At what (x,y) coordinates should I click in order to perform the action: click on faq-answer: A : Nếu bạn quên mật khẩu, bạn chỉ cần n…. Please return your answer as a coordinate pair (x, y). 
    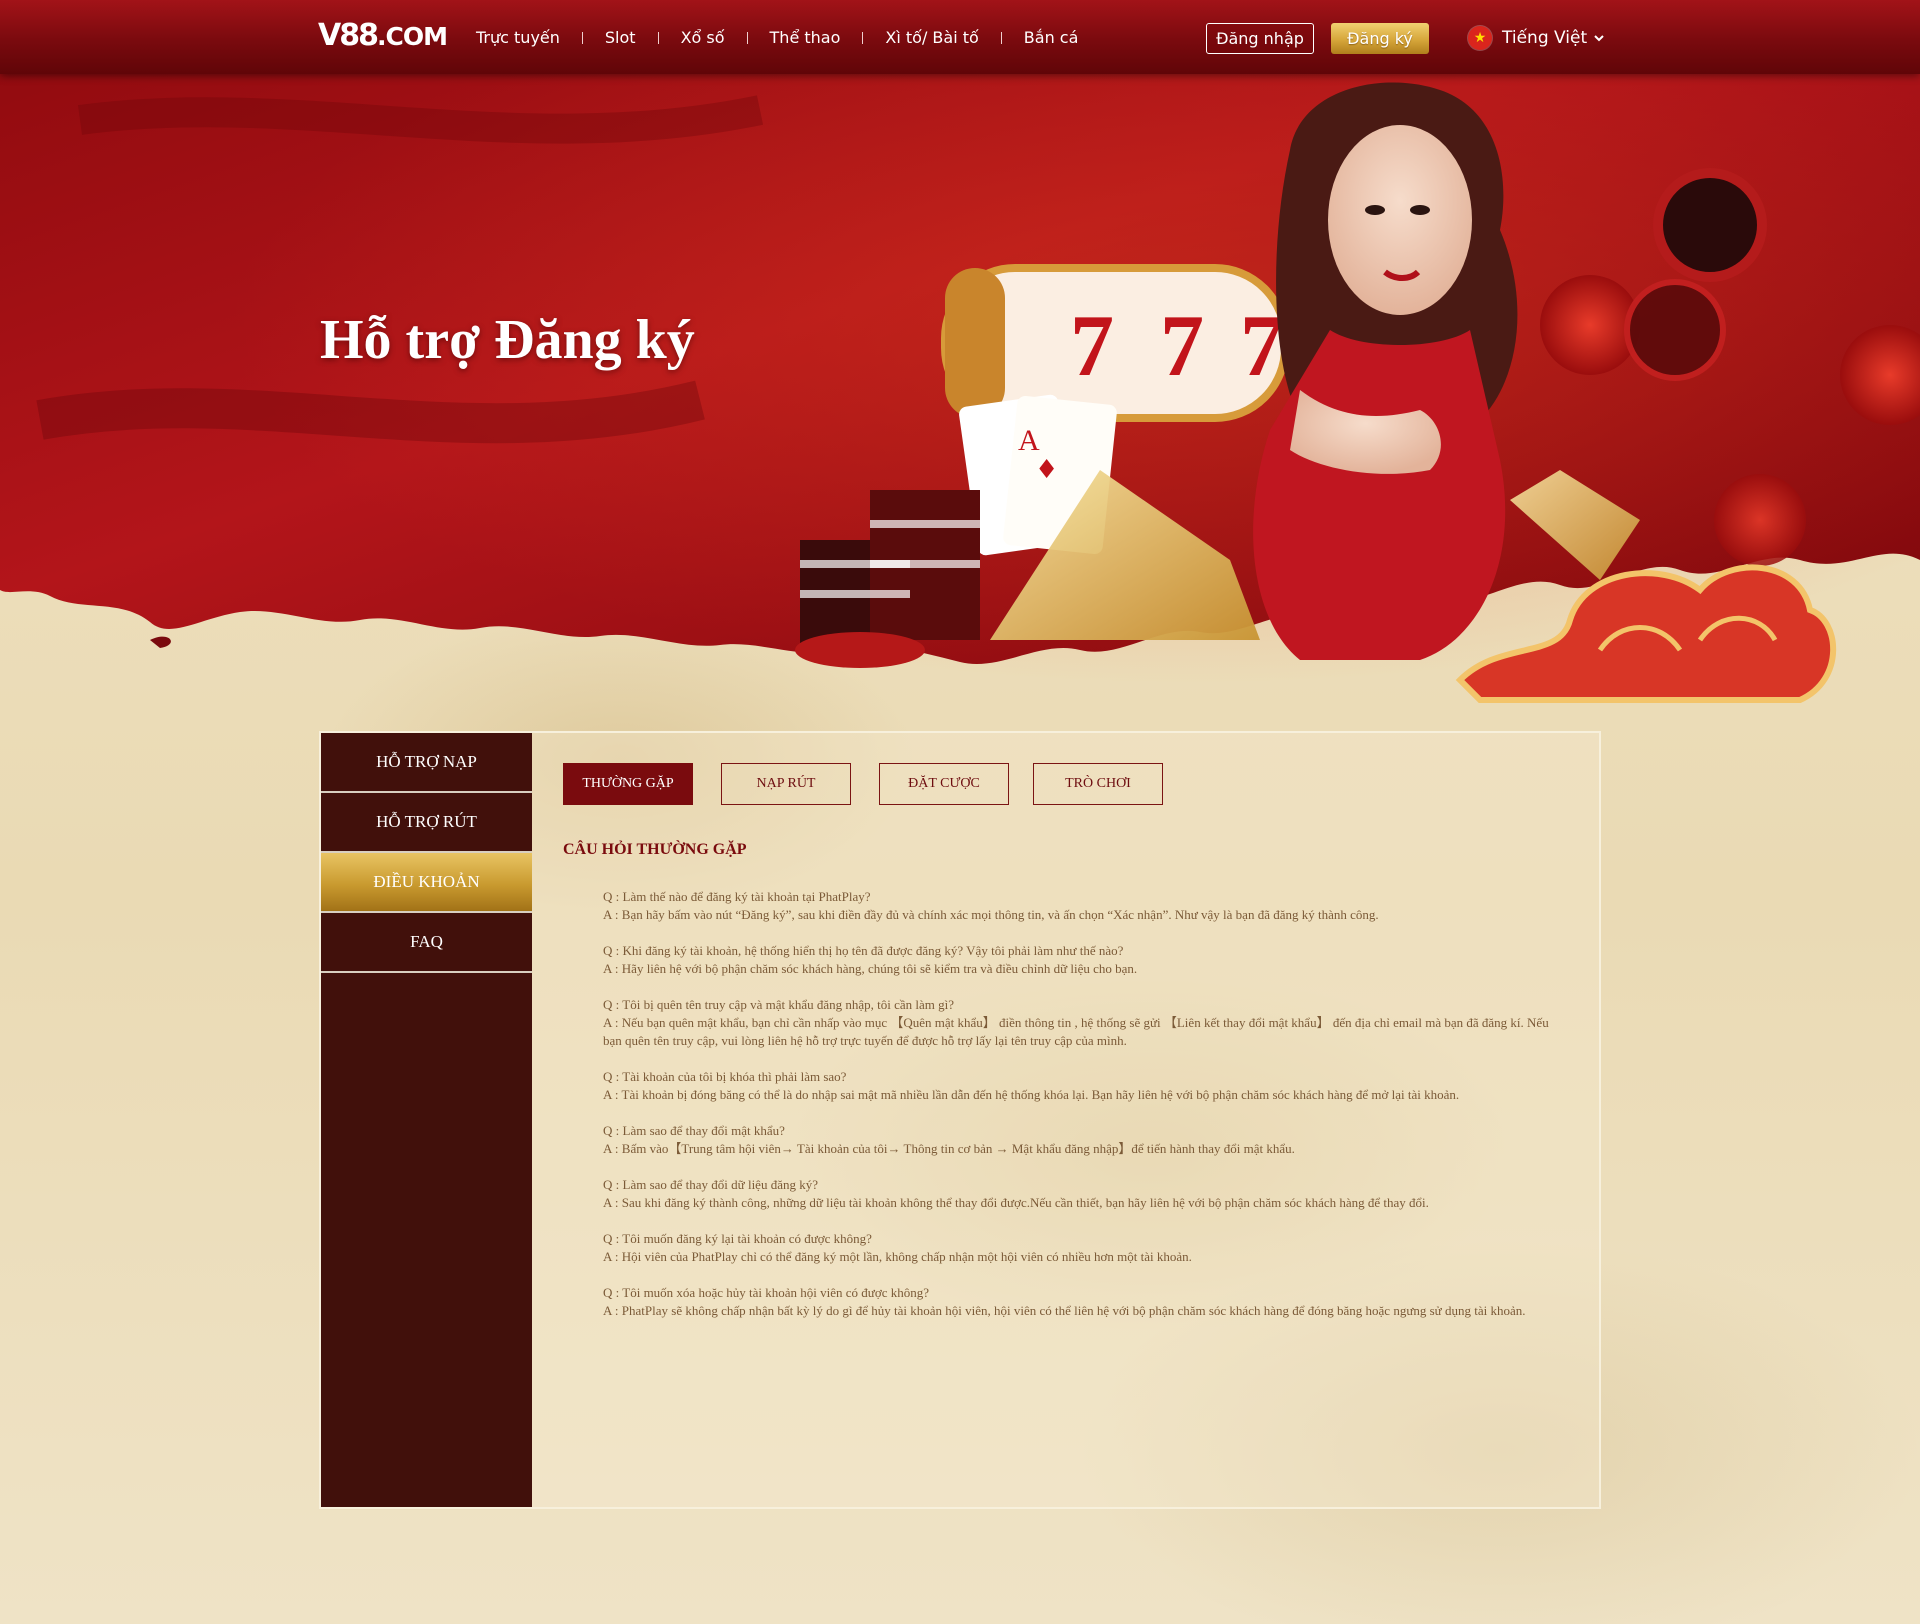
    Looking at the image, I should click on (1076, 1031).